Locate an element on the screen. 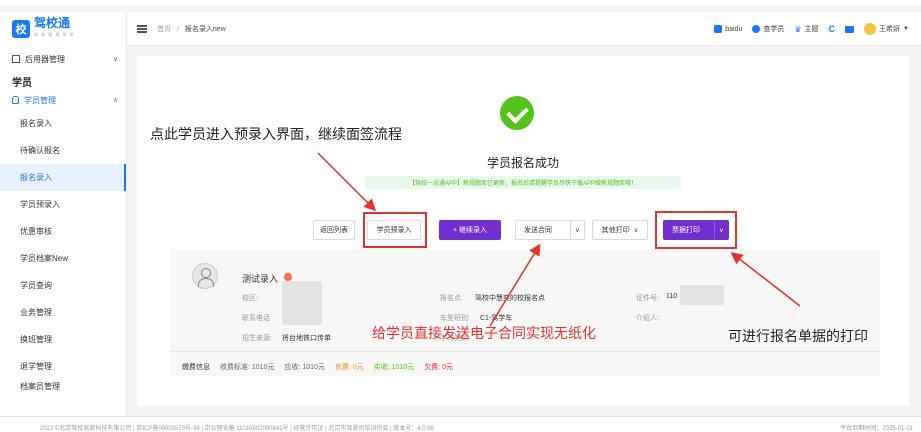  annotation-prereg: 点此学员进入预录入界面，继续面签流程 is located at coordinates (276, 134).